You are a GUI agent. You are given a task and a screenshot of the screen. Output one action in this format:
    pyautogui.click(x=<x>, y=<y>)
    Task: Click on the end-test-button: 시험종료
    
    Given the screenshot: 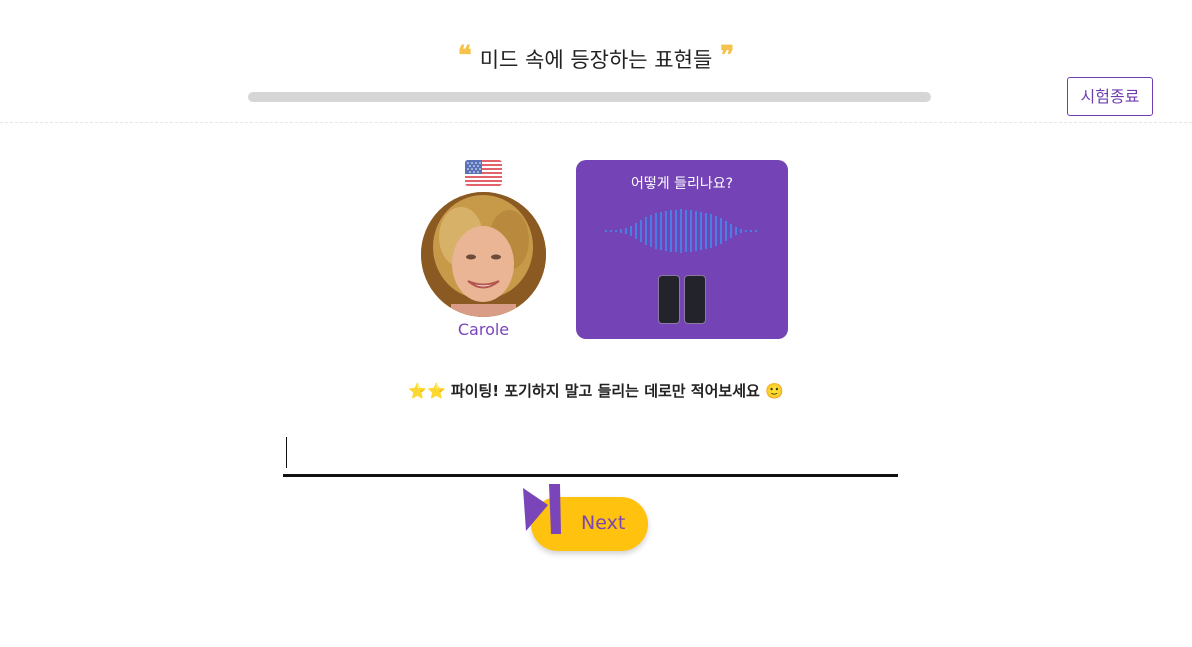 What is the action you would take?
    pyautogui.click(x=1110, y=96)
    